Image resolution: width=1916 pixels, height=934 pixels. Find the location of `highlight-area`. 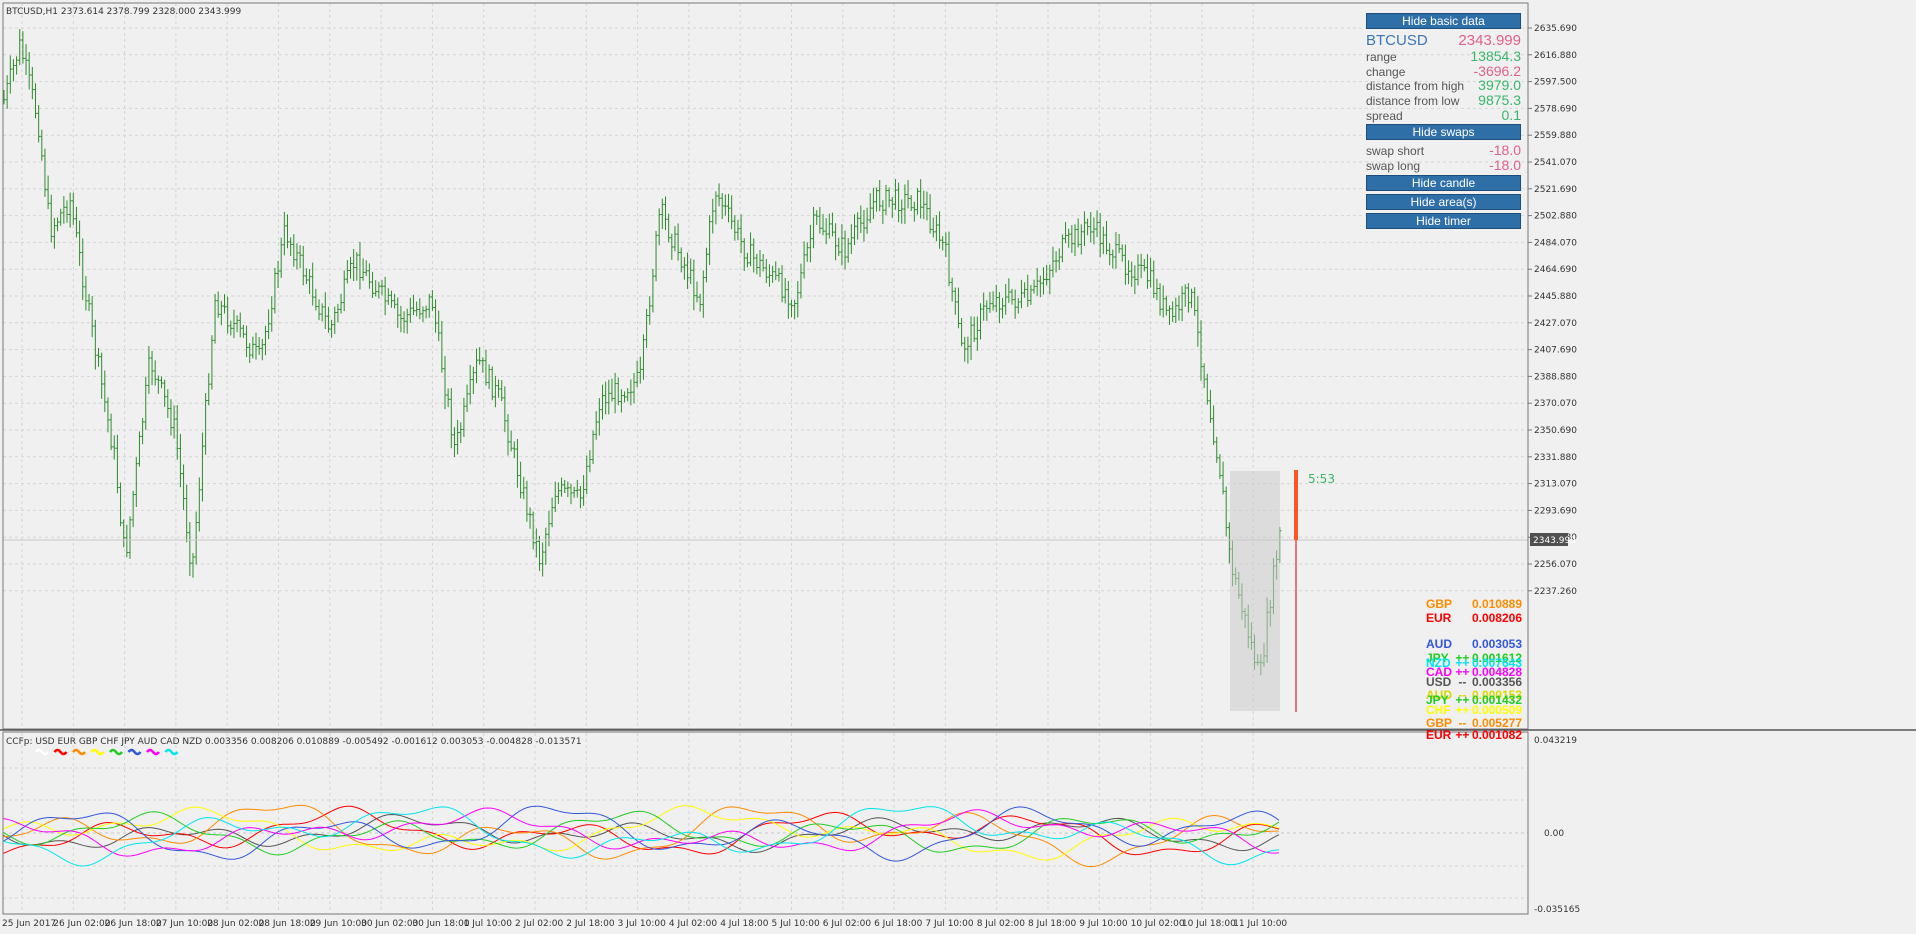

highlight-area is located at coordinates (1255, 591).